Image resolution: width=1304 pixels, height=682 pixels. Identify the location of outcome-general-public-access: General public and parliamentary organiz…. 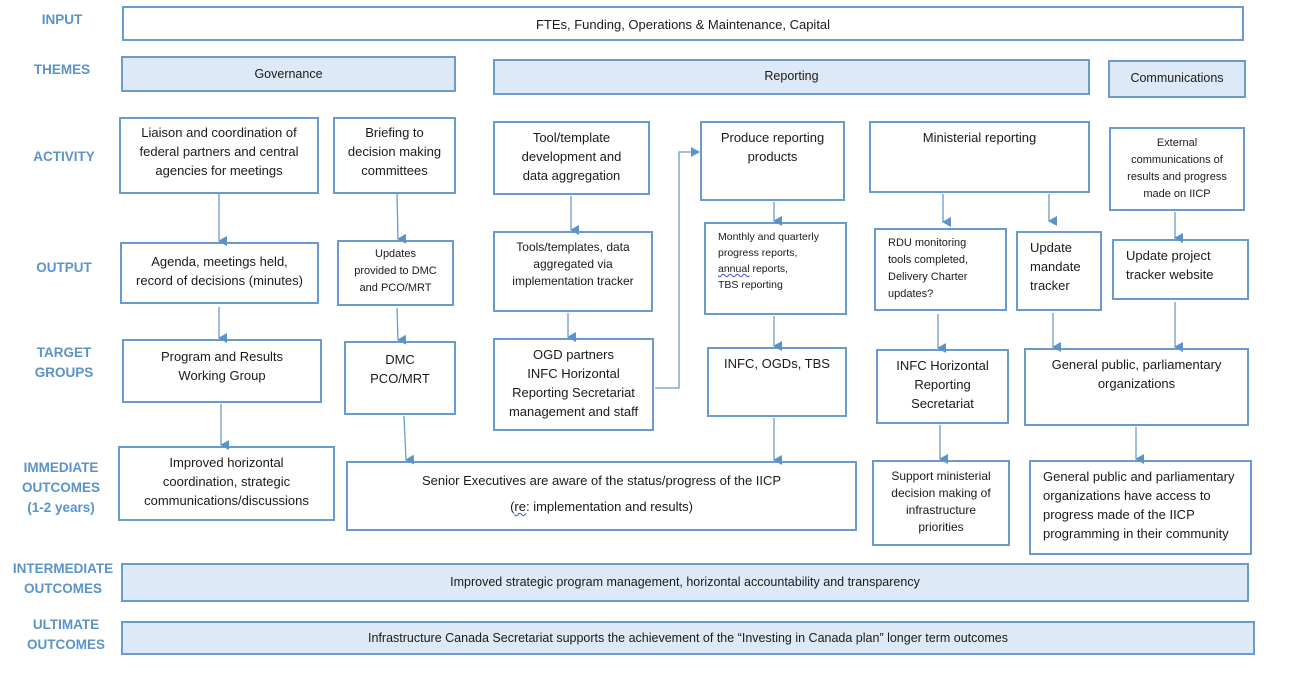
(1140, 507).